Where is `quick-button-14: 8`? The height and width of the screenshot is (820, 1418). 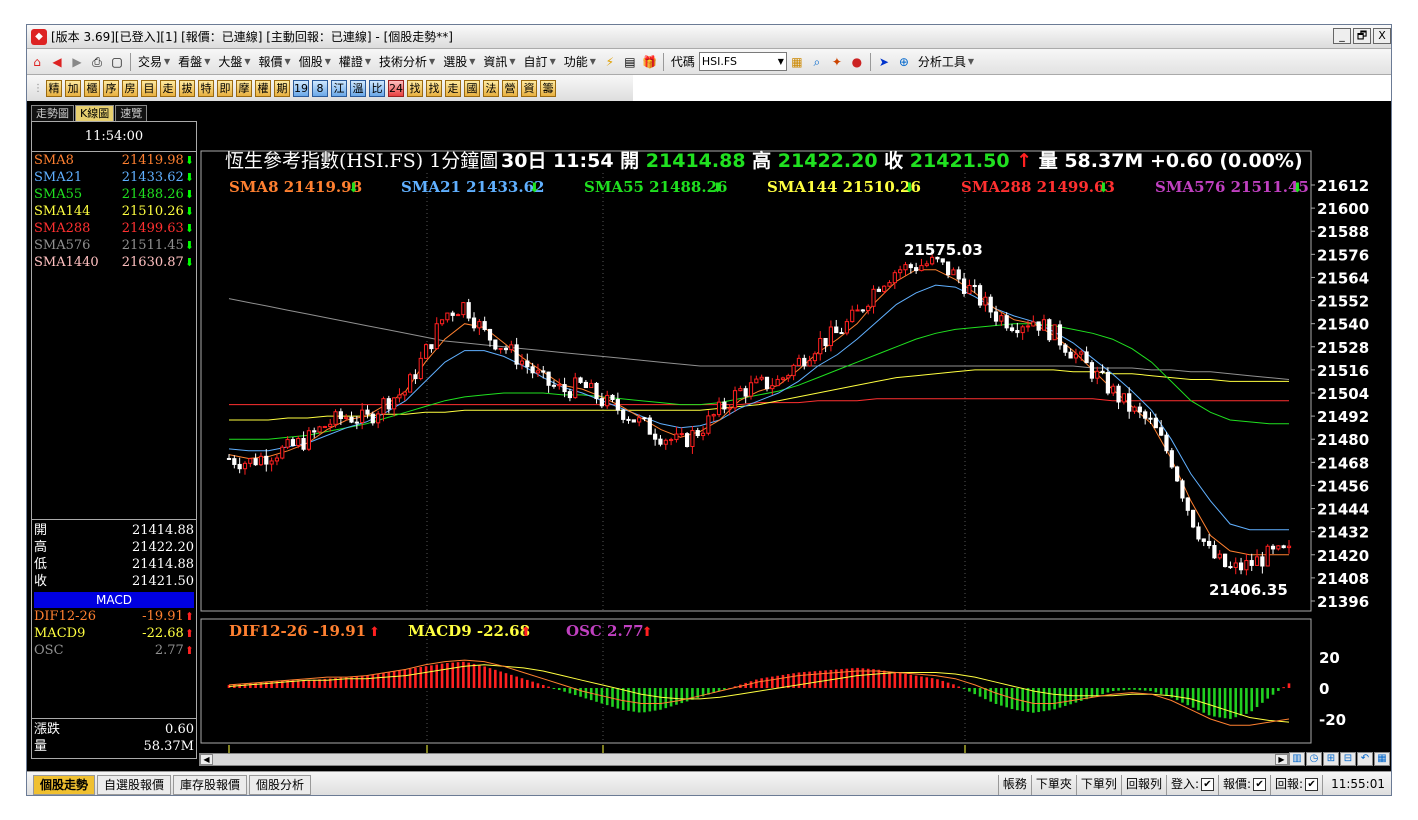 quick-button-14: 8 is located at coordinates (320, 88).